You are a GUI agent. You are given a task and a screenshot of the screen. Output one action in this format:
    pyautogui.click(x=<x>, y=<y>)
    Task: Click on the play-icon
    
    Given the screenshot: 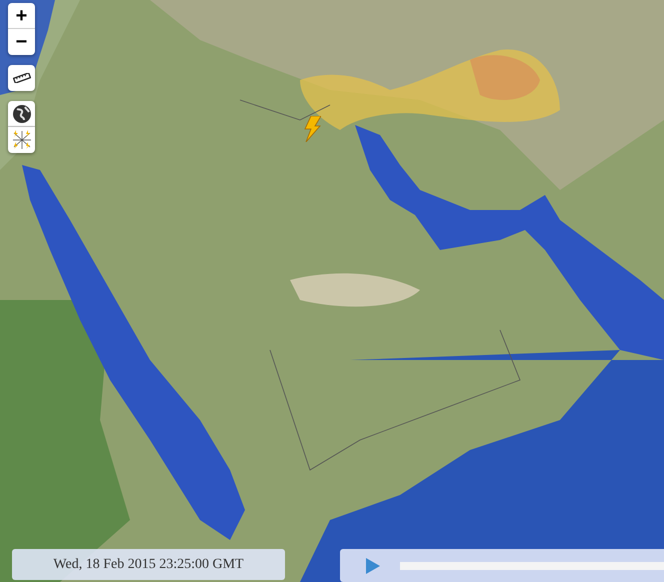 What is the action you would take?
    pyautogui.click(x=373, y=566)
    